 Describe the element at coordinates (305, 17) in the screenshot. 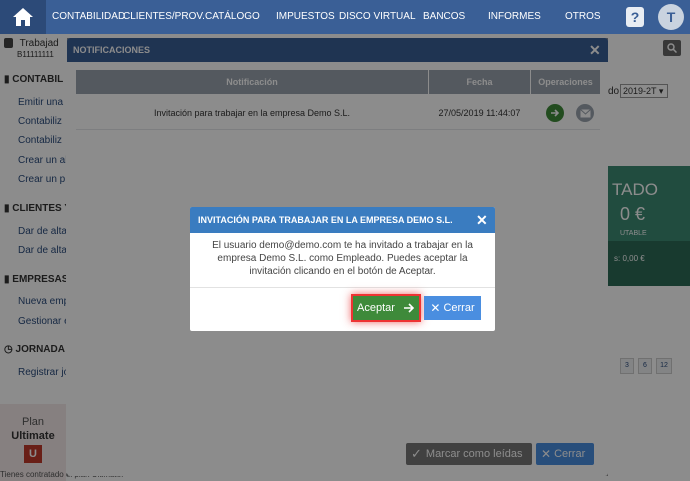

I see `nav-impuestos: IMPUESTOS` at that location.